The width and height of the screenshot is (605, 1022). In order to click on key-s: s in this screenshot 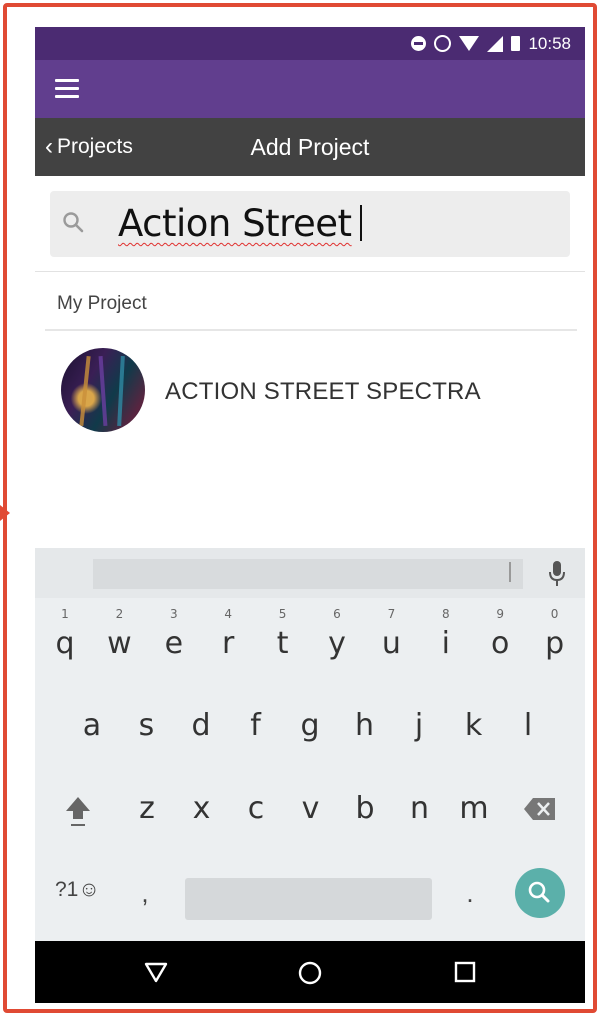, I will do `click(147, 726)`.